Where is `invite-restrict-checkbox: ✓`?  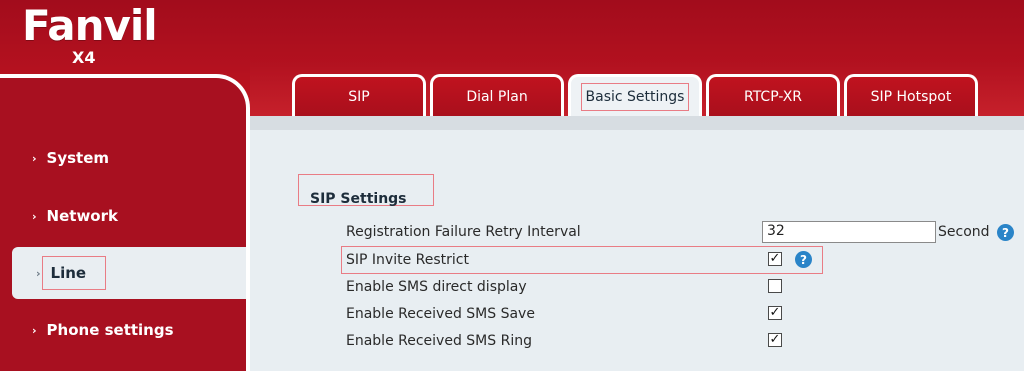 invite-restrict-checkbox: ✓ is located at coordinates (775, 259).